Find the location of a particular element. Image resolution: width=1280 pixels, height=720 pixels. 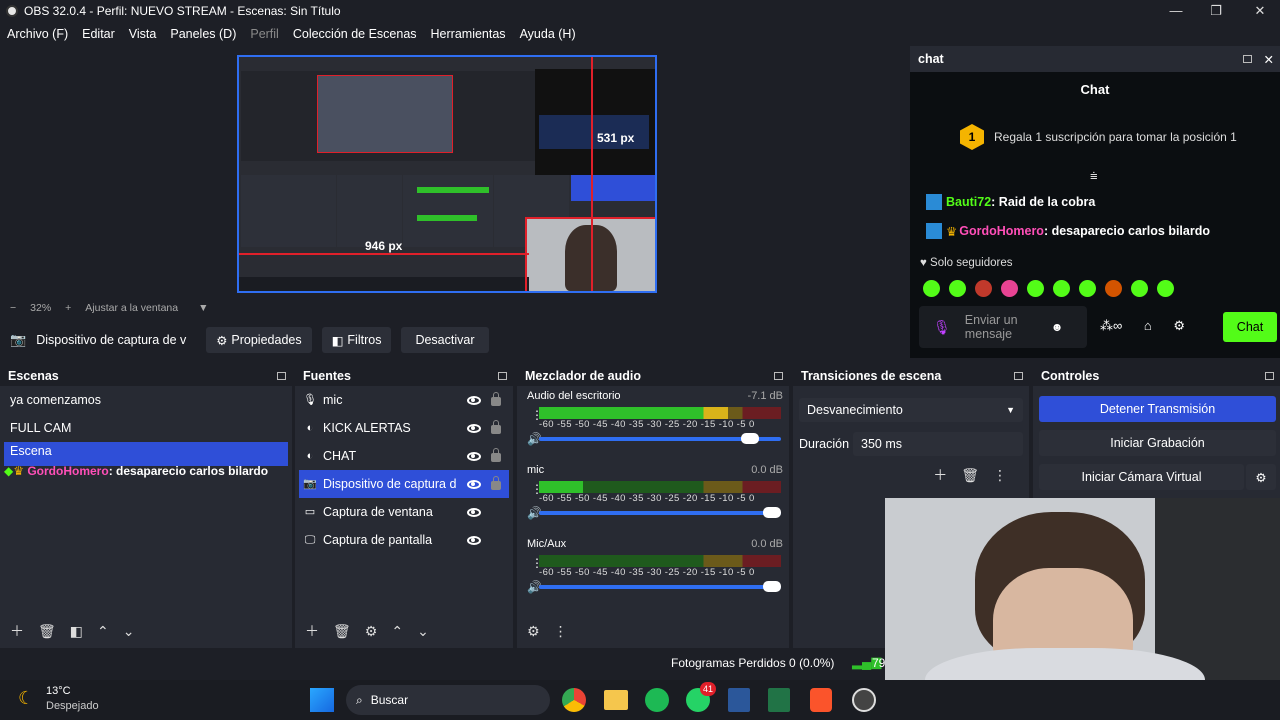

chat-user: GordoHomero is located at coordinates (1001, 231).